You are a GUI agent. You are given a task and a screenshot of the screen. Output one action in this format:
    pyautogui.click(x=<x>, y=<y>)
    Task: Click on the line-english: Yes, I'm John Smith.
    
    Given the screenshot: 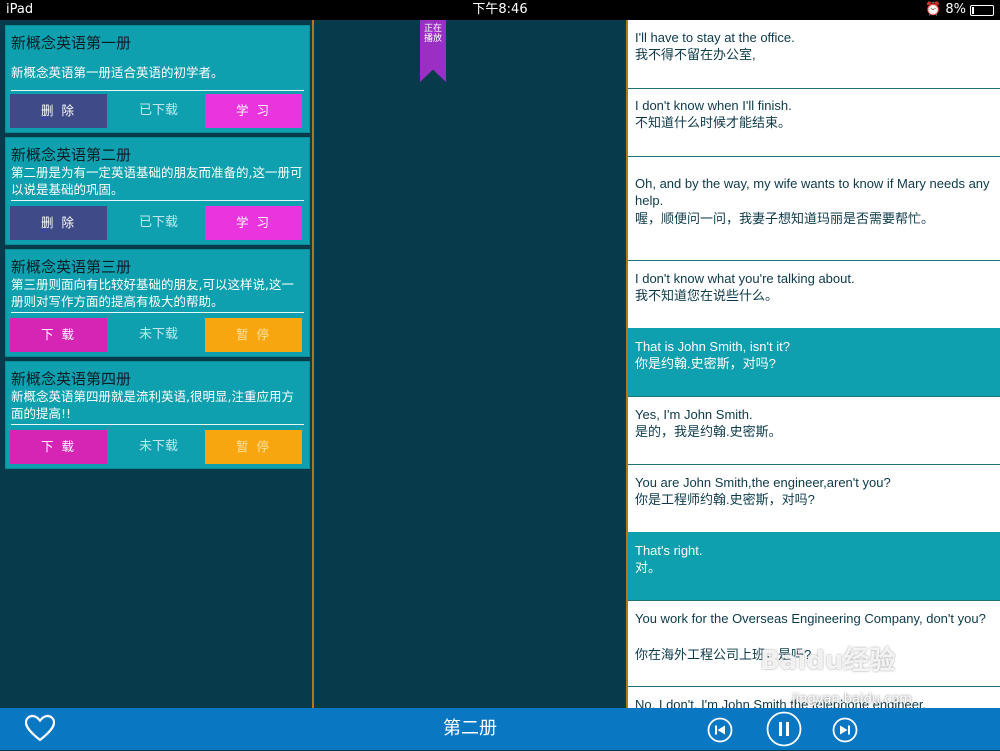 What is the action you would take?
    pyautogui.click(x=694, y=414)
    